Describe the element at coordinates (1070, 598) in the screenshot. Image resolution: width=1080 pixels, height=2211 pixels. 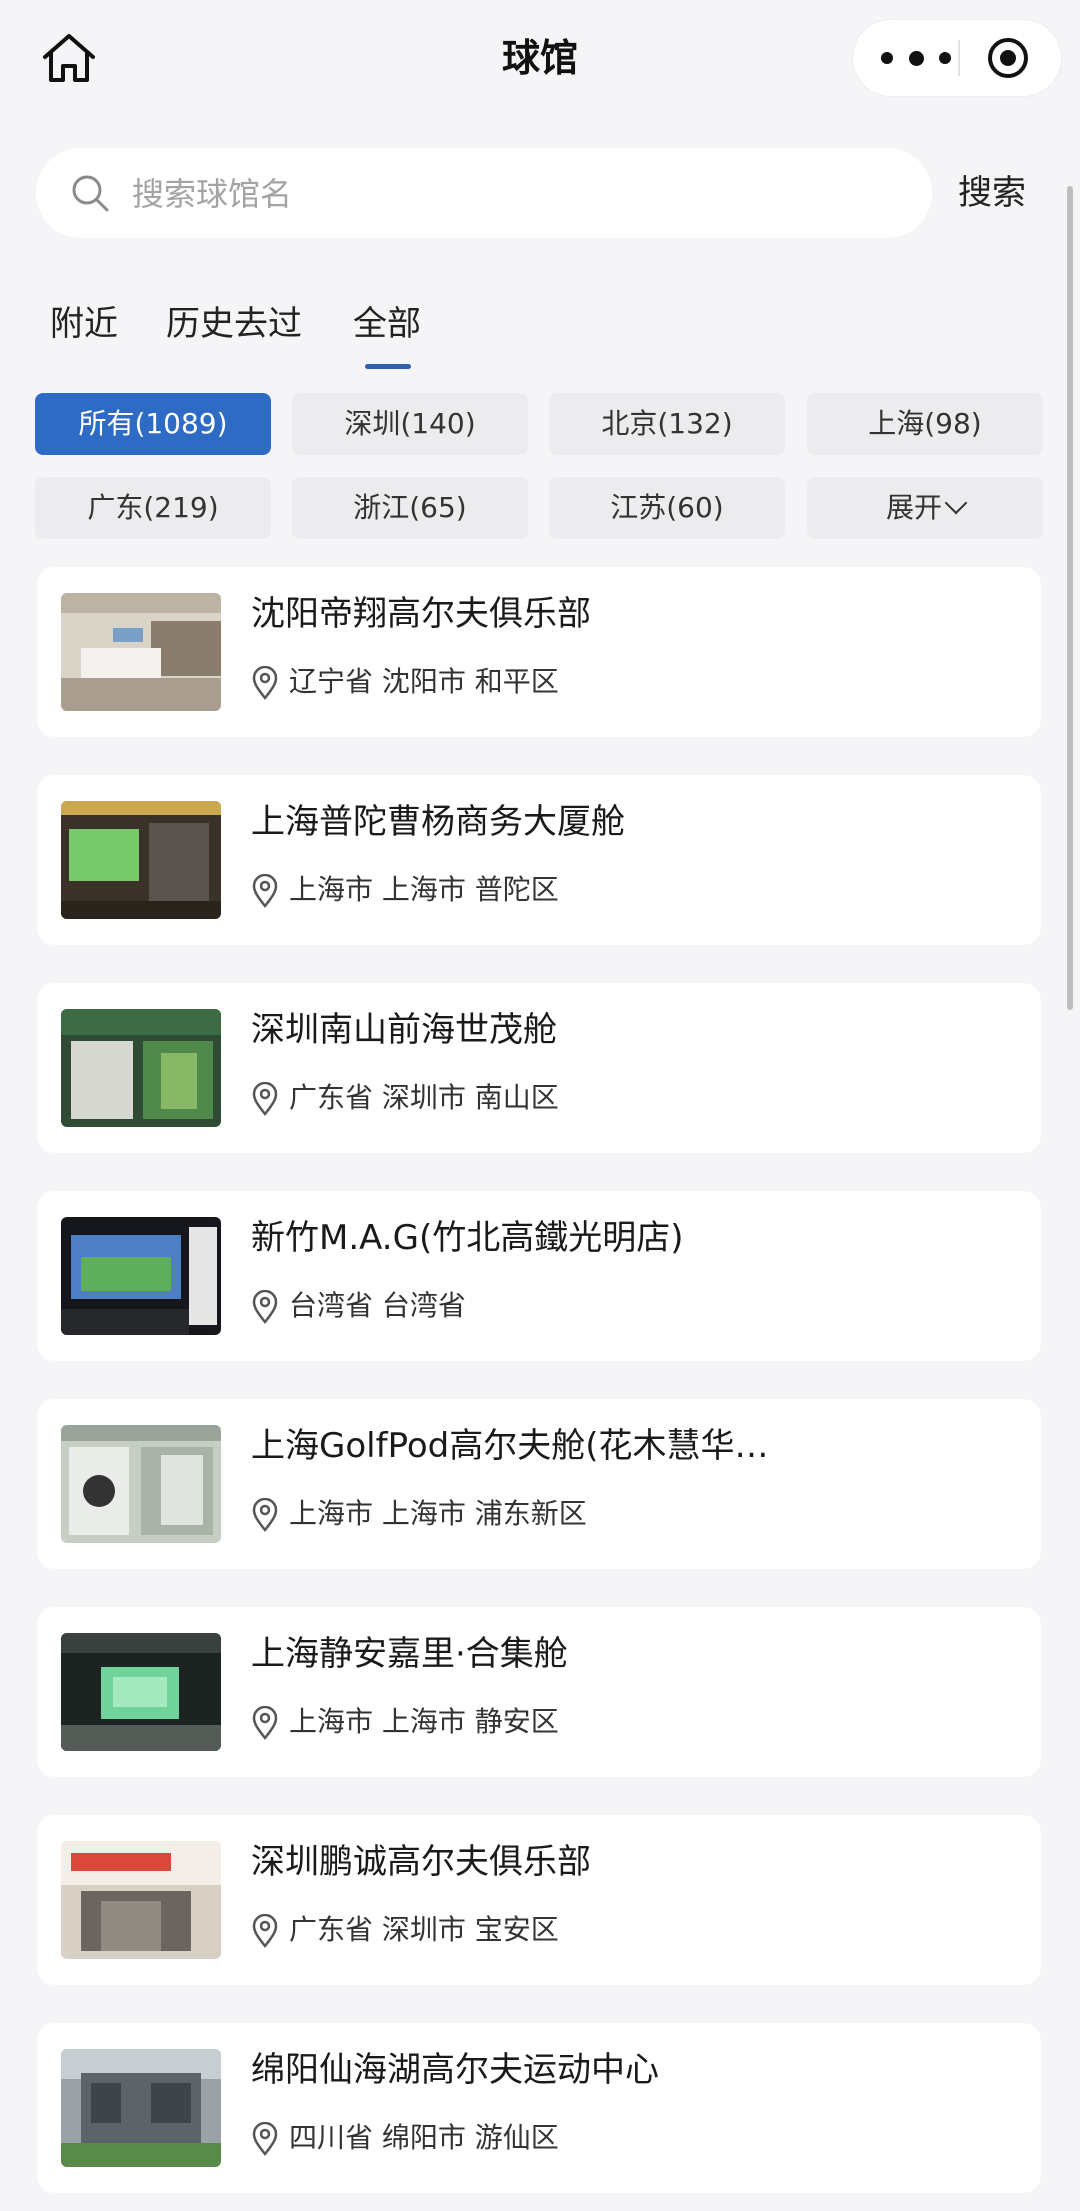
I see `scrollbar` at that location.